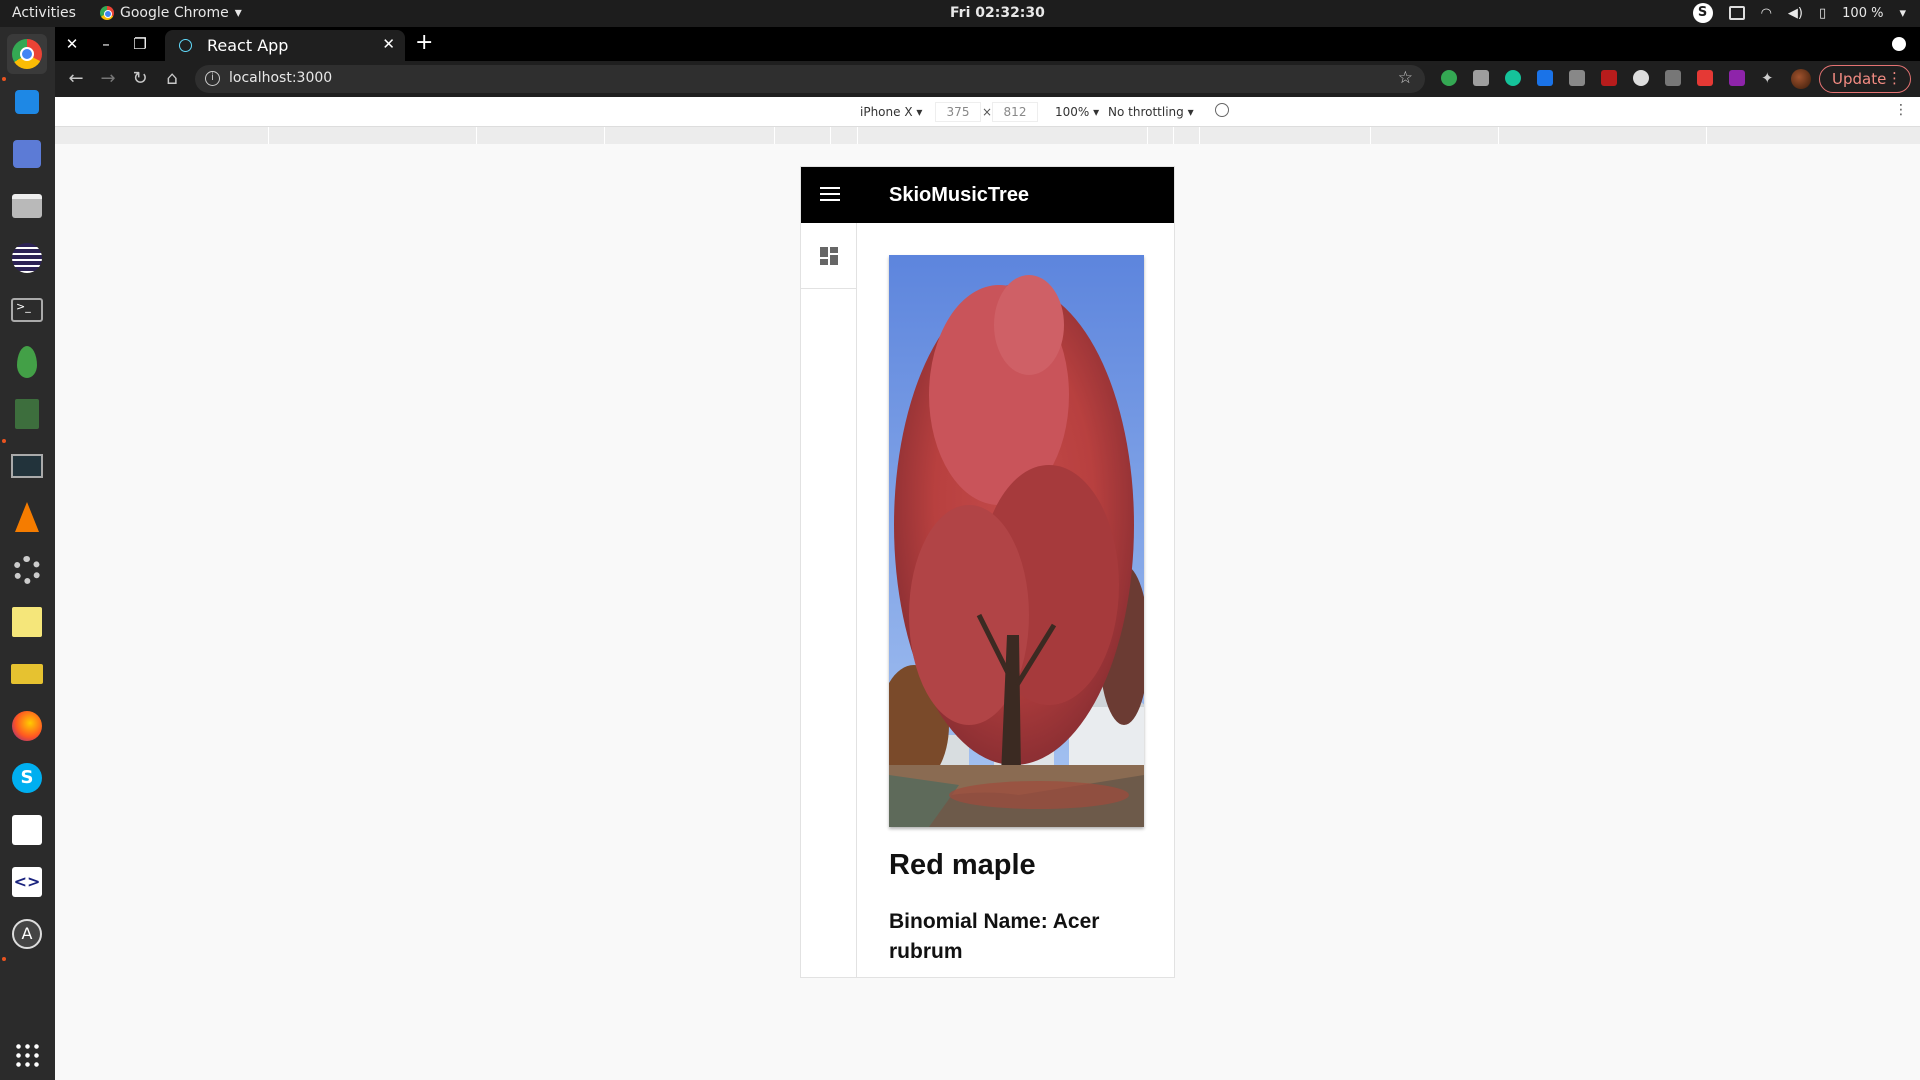  I want to click on react-icon, so click(185, 45).